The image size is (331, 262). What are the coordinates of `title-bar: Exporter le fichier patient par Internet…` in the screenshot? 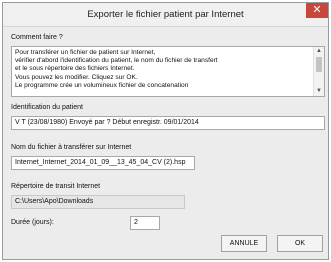 It's located at (165, 15).